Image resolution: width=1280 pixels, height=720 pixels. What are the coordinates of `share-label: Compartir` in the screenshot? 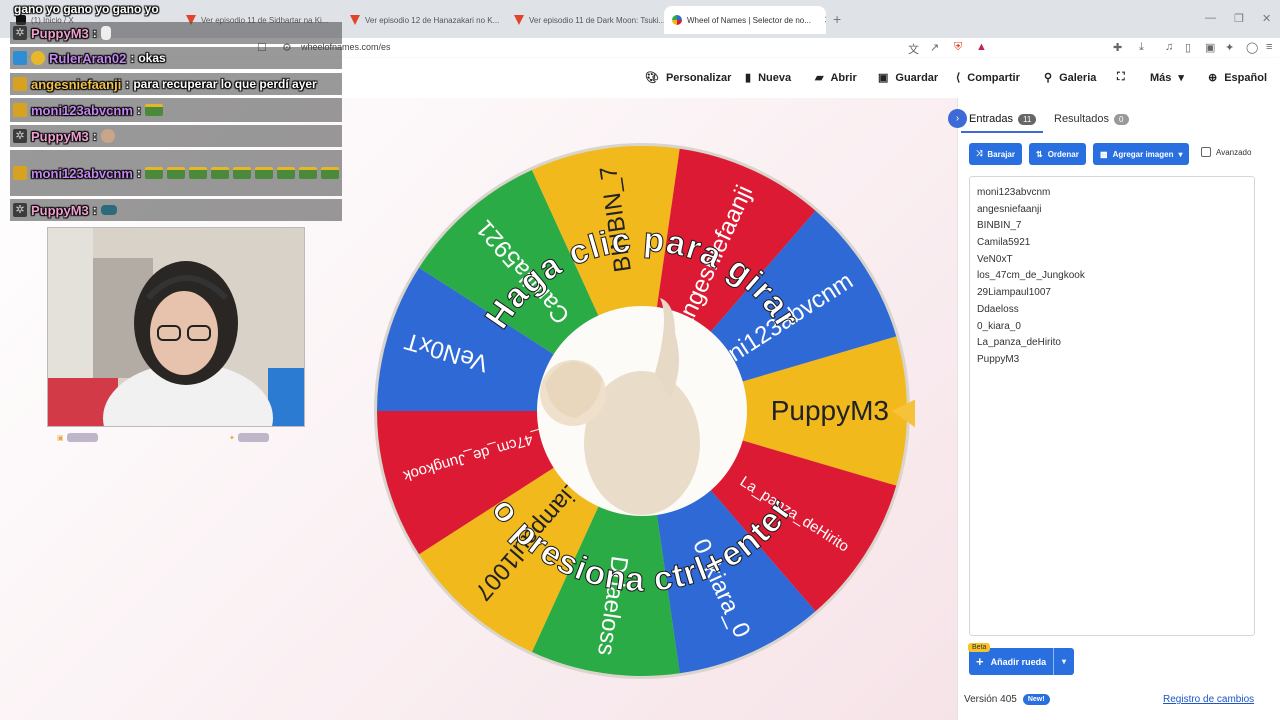 It's located at (993, 77).